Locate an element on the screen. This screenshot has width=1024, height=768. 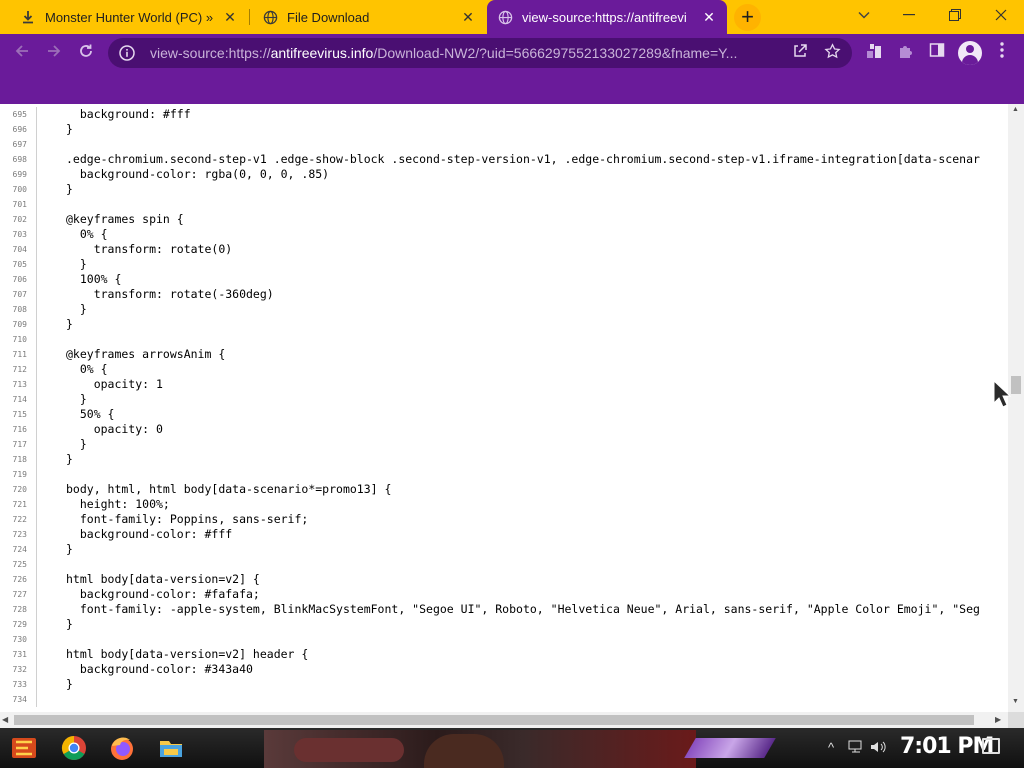
menu-kebab-icon is located at coordinates (1002, 53).